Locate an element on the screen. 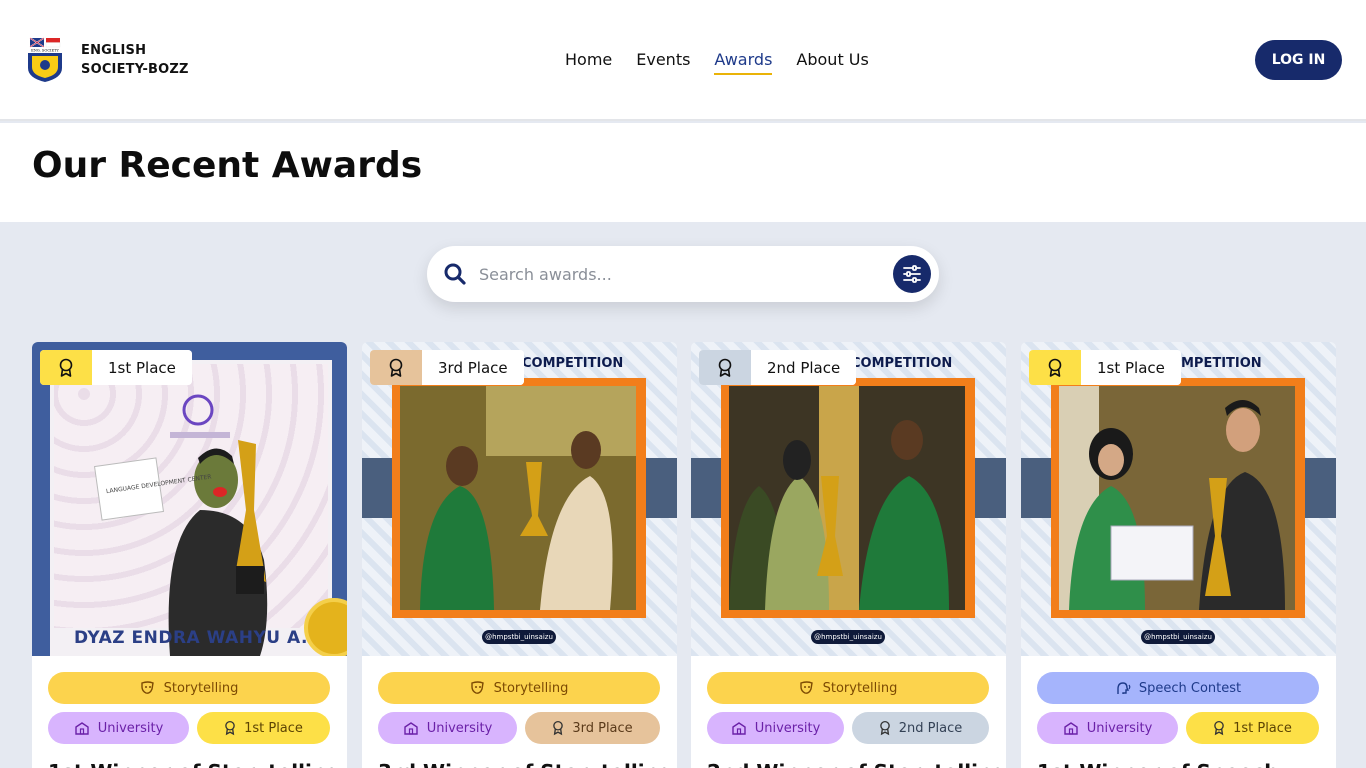  place-chip: 2nd Place is located at coordinates (920, 728).